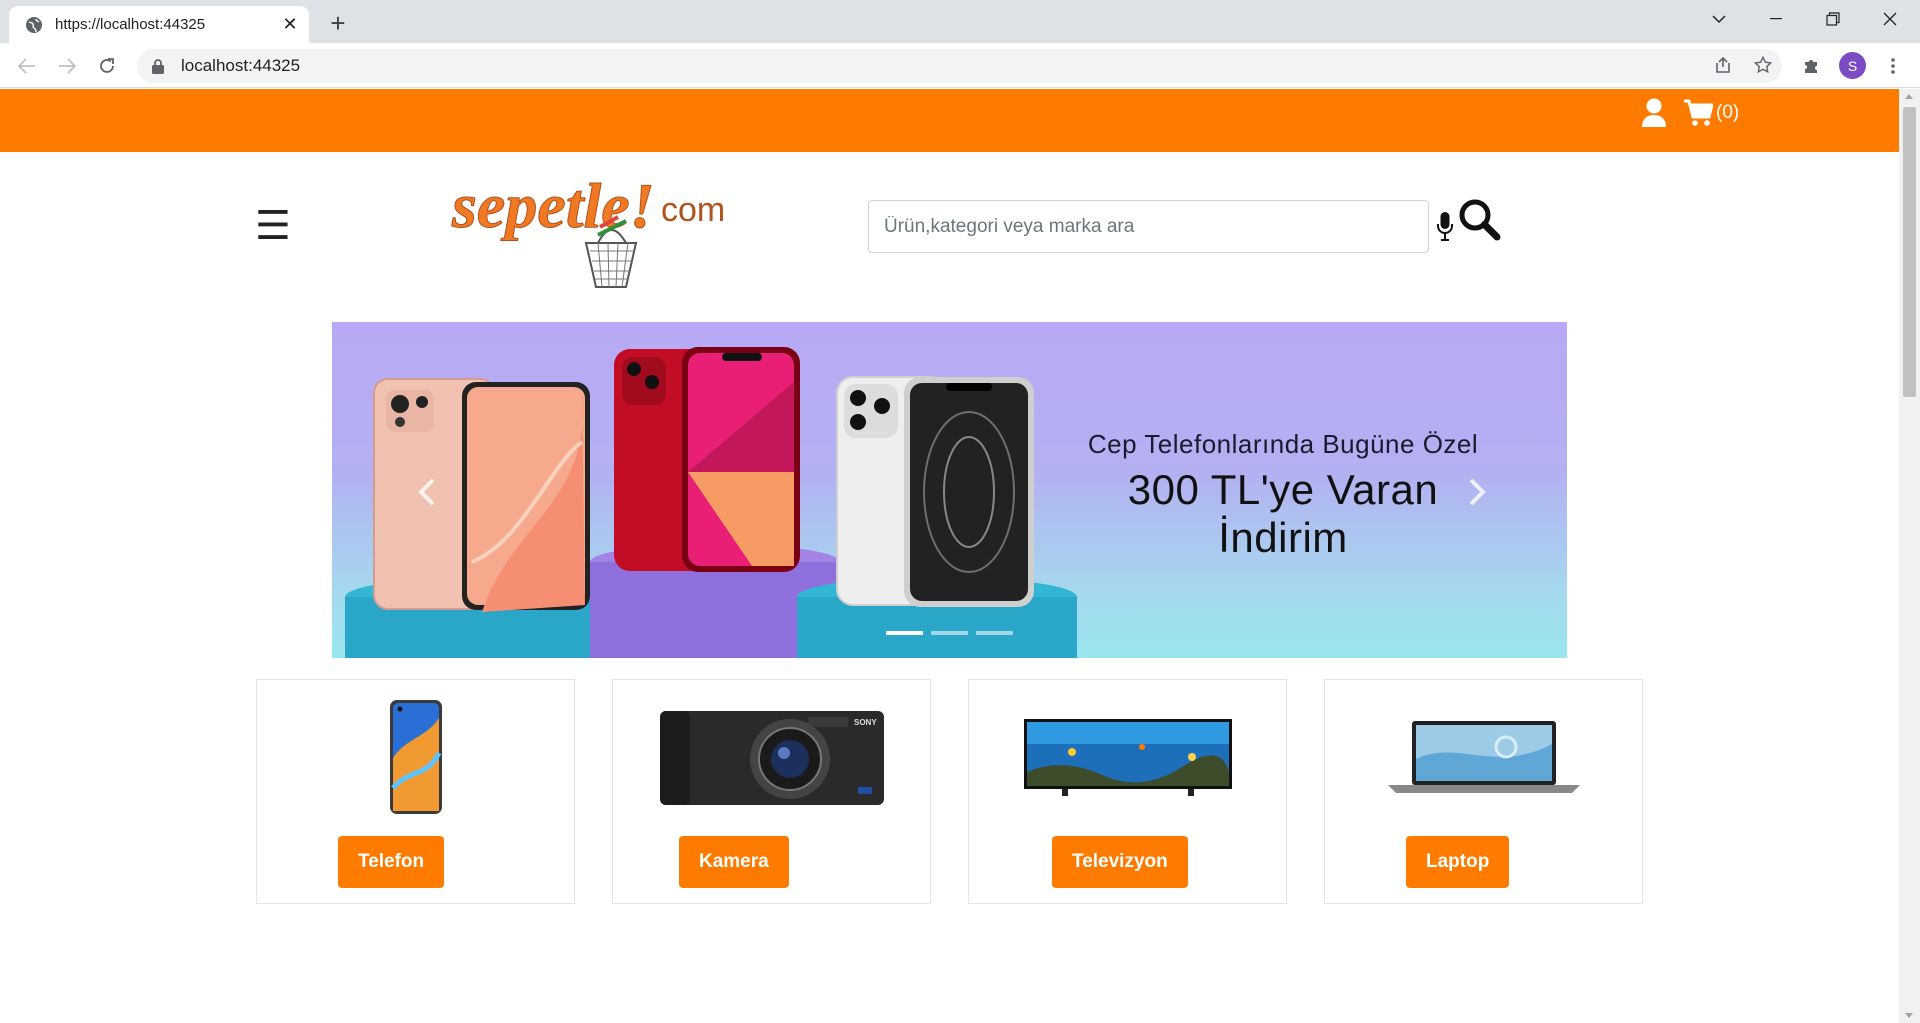 This screenshot has height=1023, width=1920. I want to click on site-logo: sepetle! com, so click(588, 232).